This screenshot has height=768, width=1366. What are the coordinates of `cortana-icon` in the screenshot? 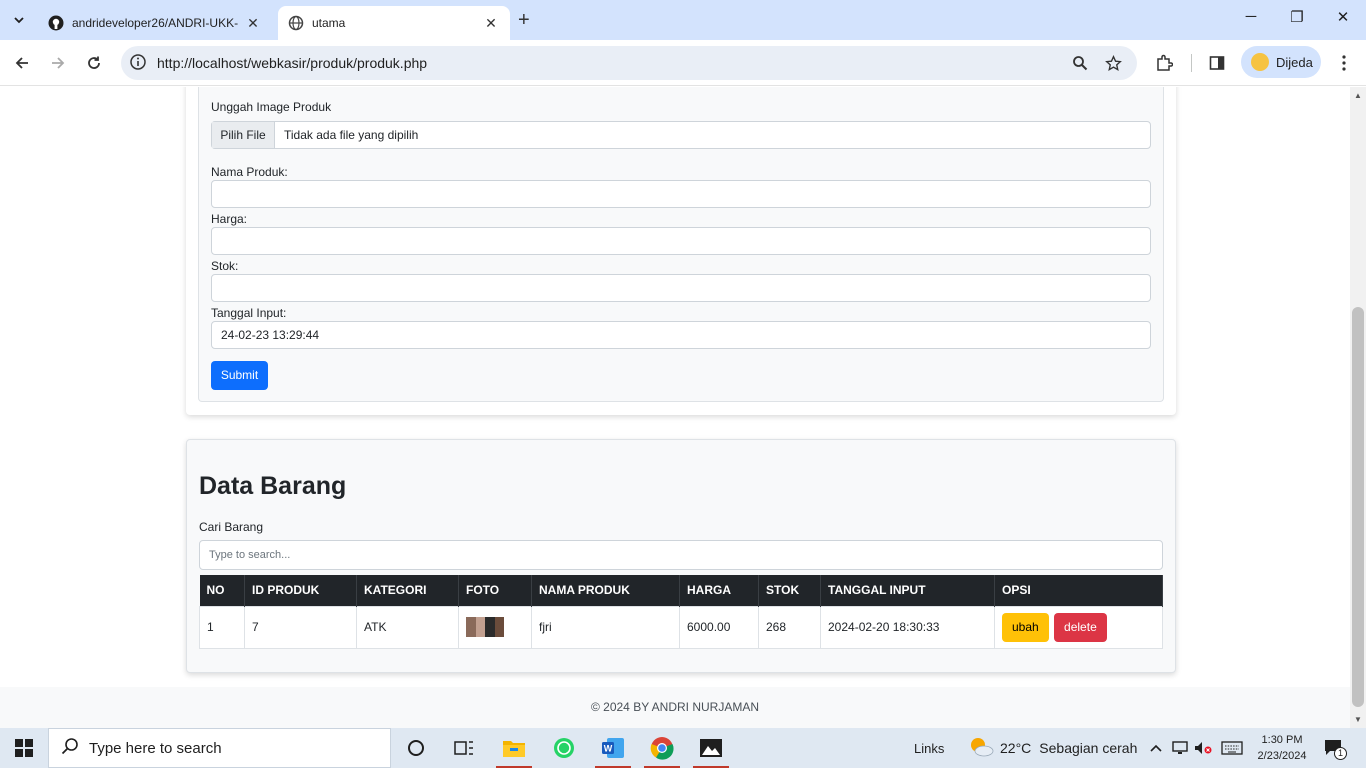 It's located at (416, 748).